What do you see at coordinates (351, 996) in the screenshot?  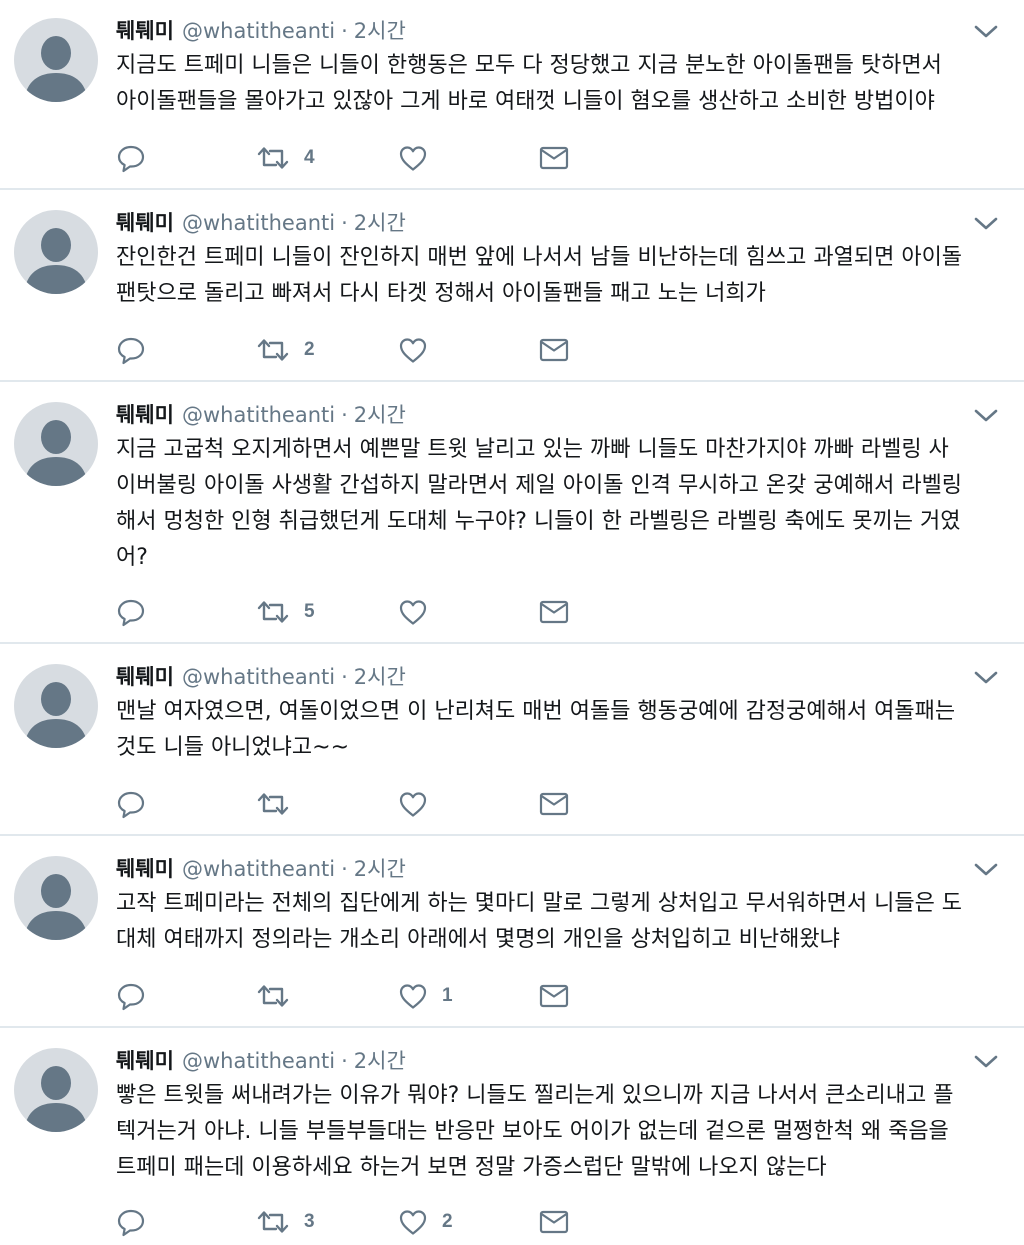 I see `tweet-actions: 1` at bounding box center [351, 996].